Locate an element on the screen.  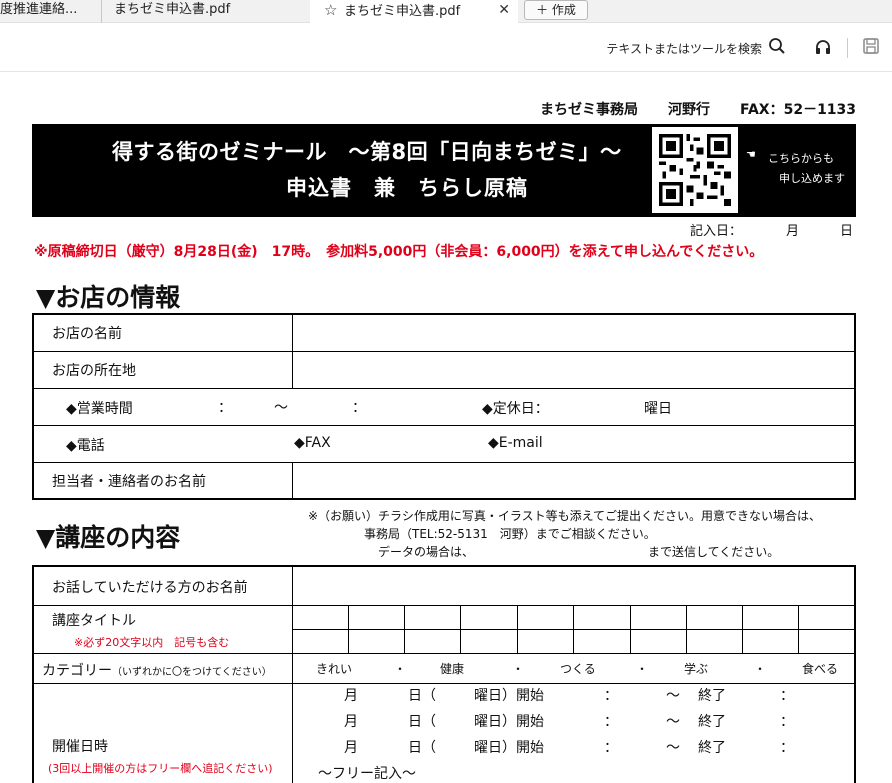
read-aloud-icon is located at coordinates (823, 47).